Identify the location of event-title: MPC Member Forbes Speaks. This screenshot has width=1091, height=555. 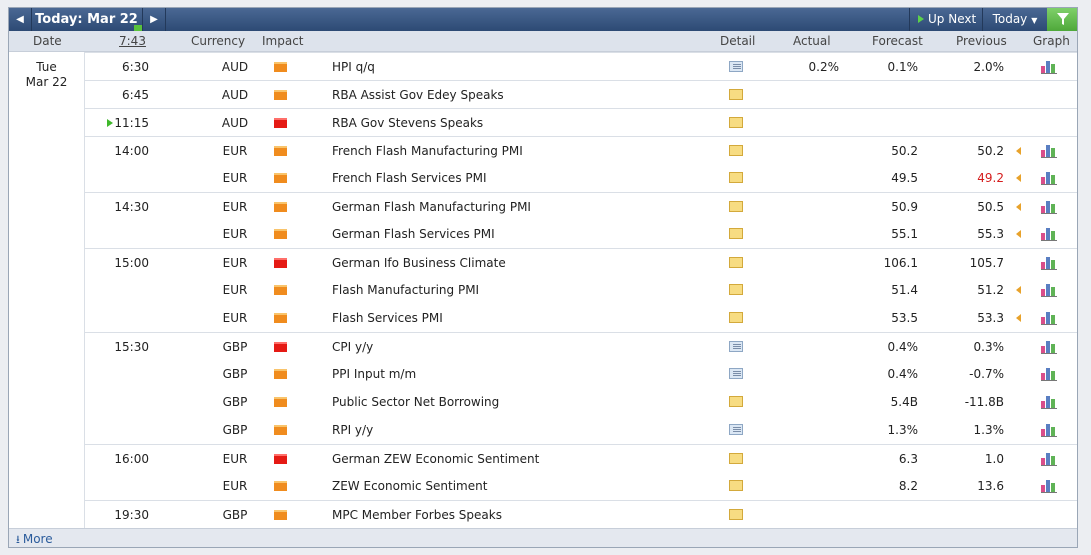
(417, 515).